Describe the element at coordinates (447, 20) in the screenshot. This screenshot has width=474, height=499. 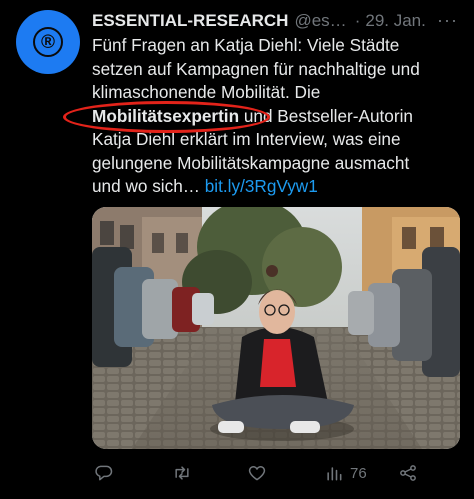
I see `more-options-icon: ···` at that location.